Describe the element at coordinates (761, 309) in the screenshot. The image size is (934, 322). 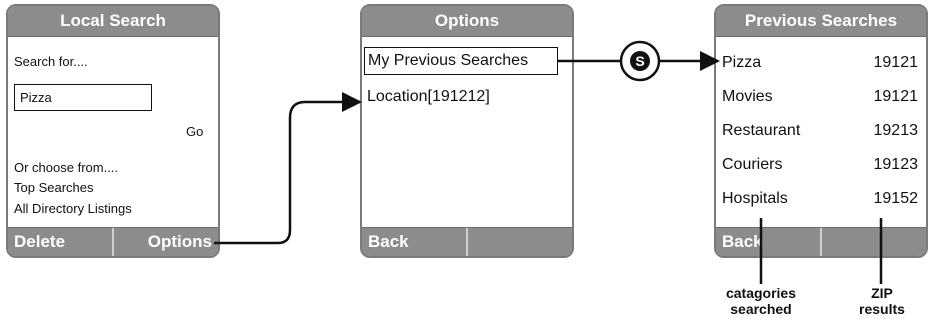
I see `annotation-line: searched` at that location.